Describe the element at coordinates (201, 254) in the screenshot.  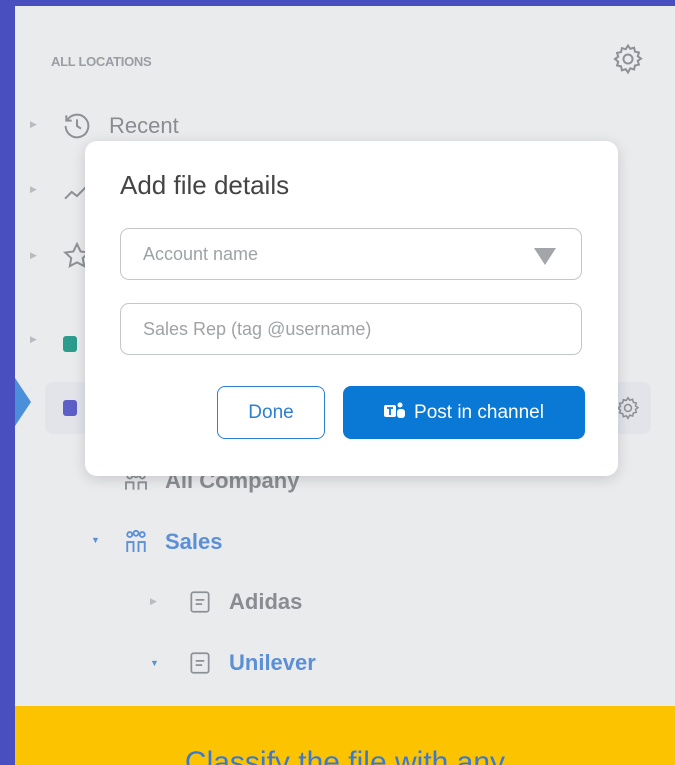
I see `account-name-placeholder: Account name` at that location.